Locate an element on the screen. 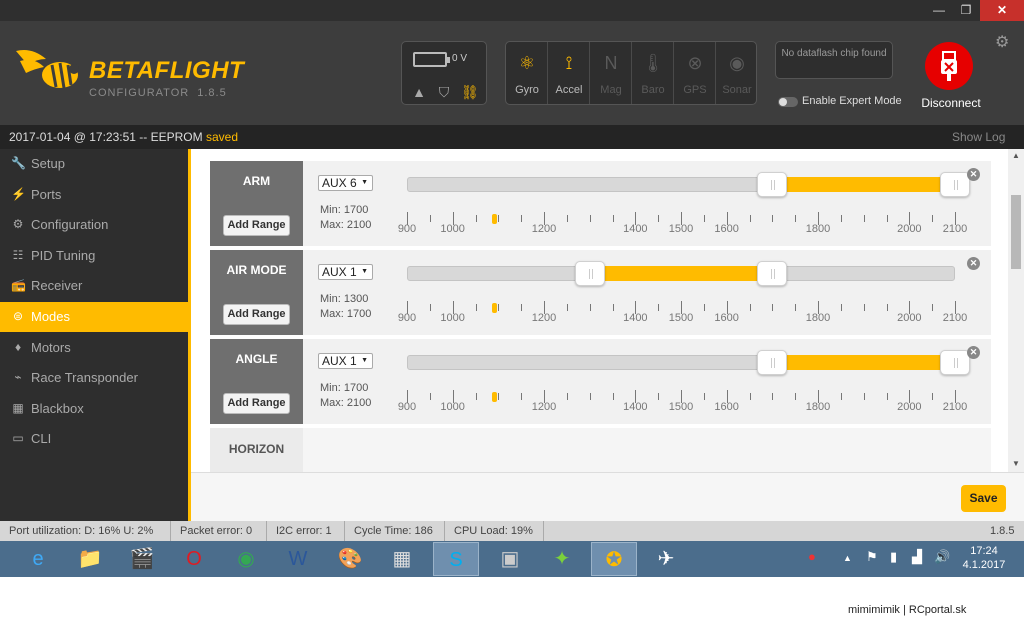 Image resolution: width=1024 pixels, height=621 pixels. scale-label: 1000 is located at coordinates (452, 318).